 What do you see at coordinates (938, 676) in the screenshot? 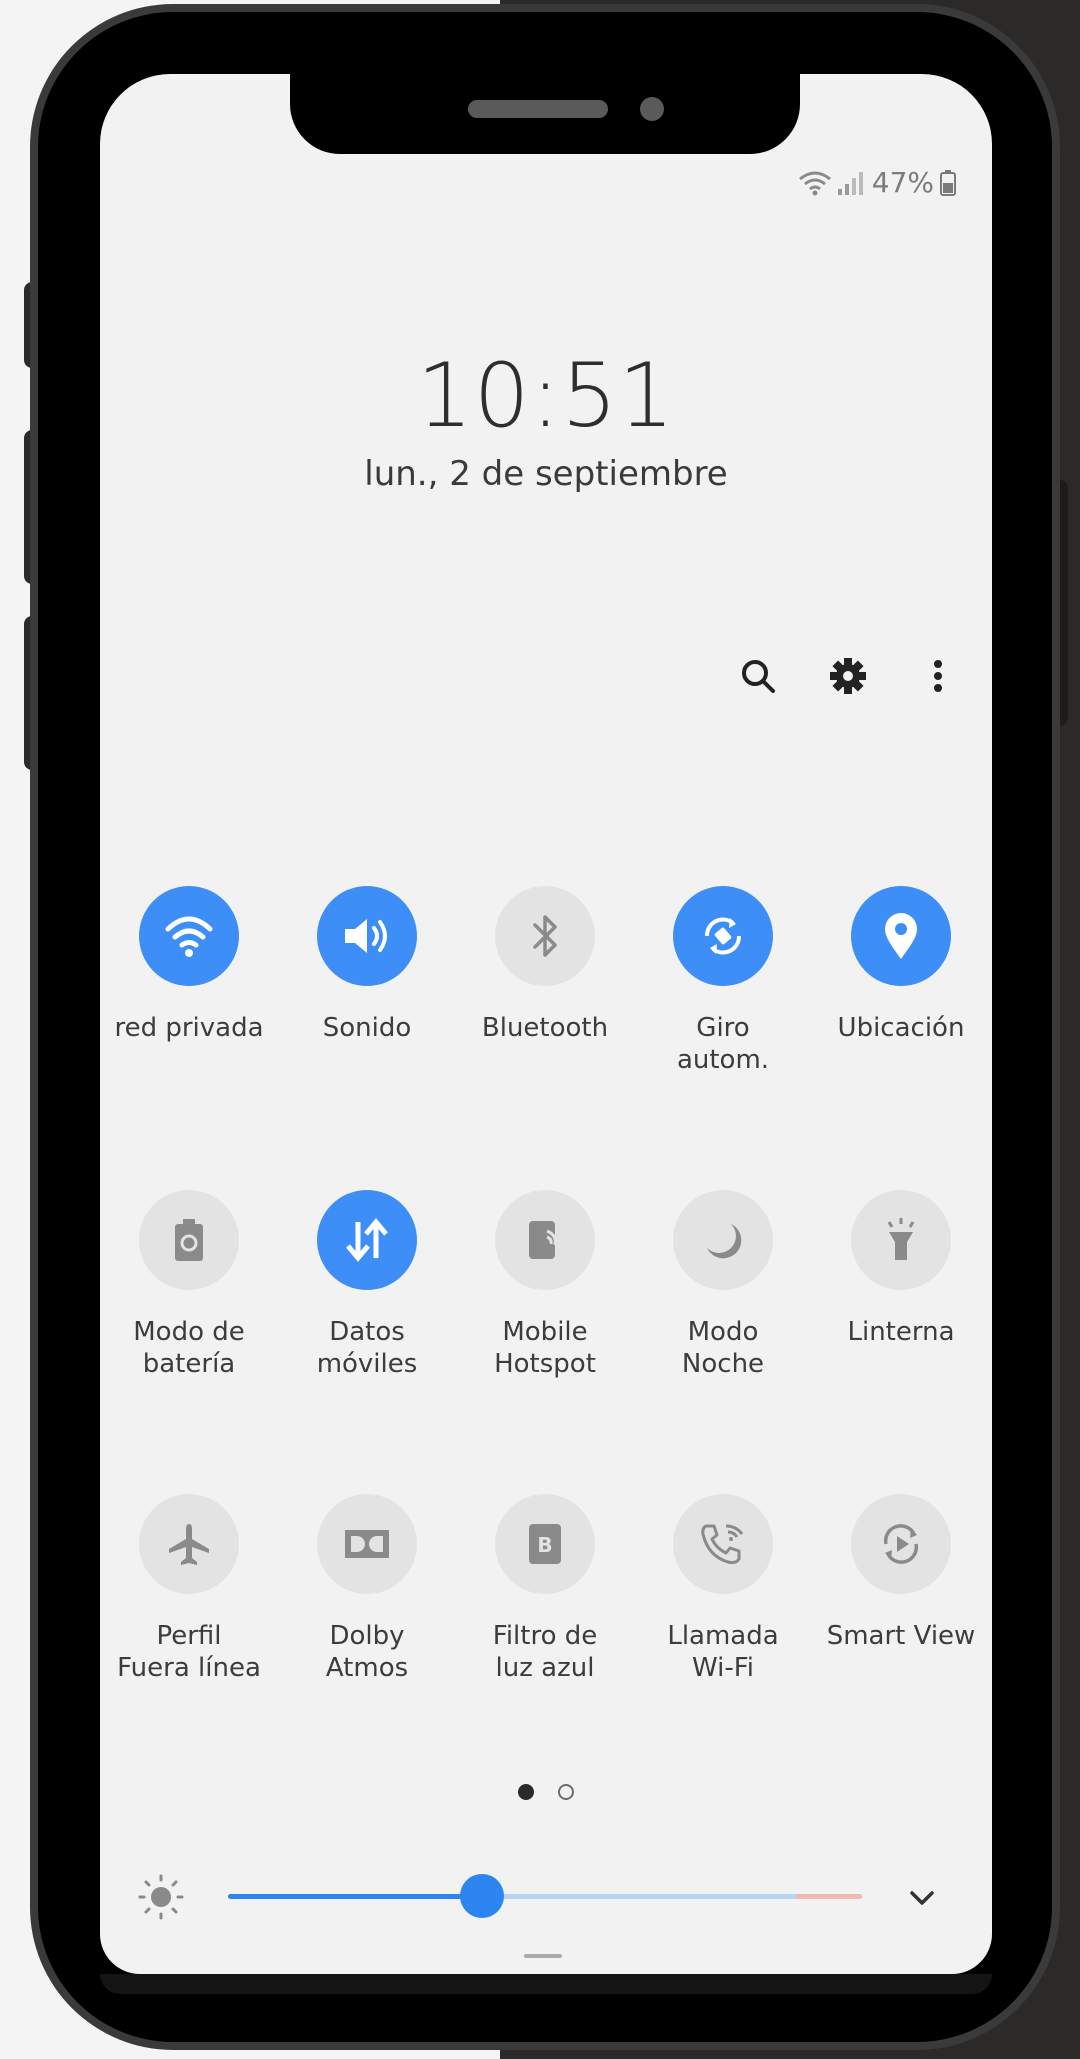
I see `more-vertical-icon` at bounding box center [938, 676].